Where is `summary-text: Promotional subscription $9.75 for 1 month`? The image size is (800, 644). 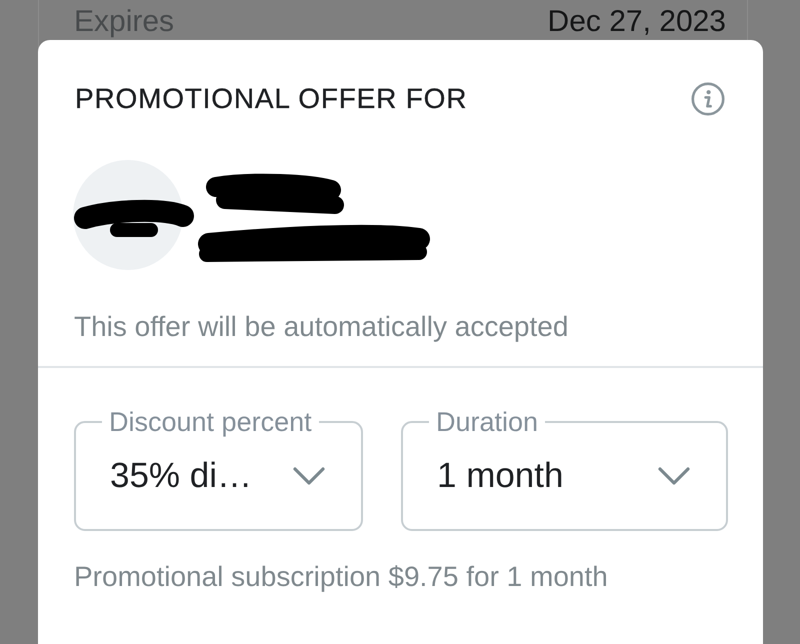 summary-text: Promotional subscription $9.75 for 1 month is located at coordinates (341, 577).